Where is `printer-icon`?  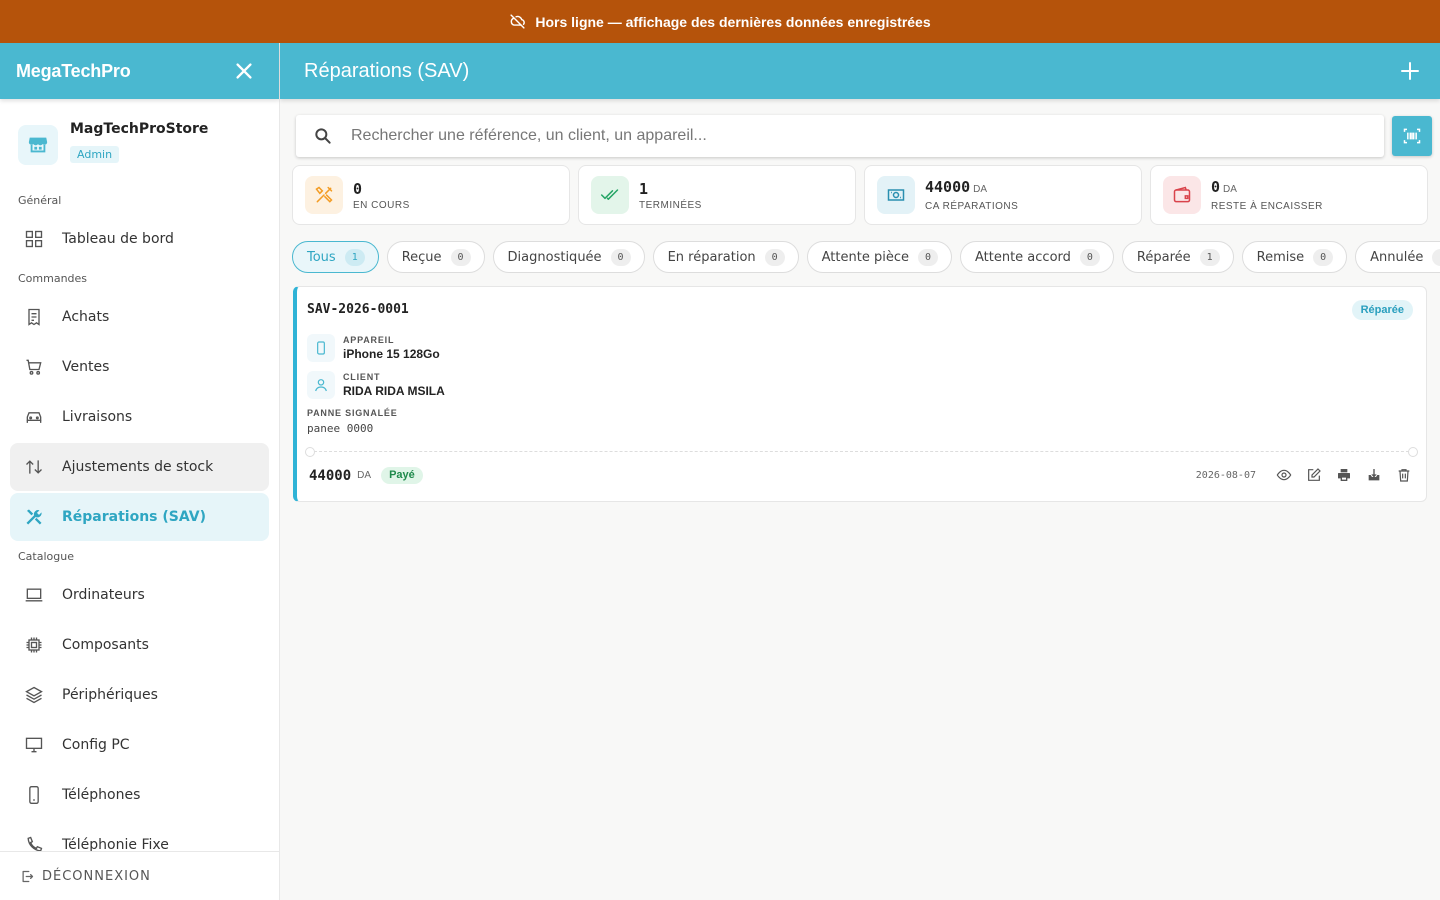 printer-icon is located at coordinates (1344, 475).